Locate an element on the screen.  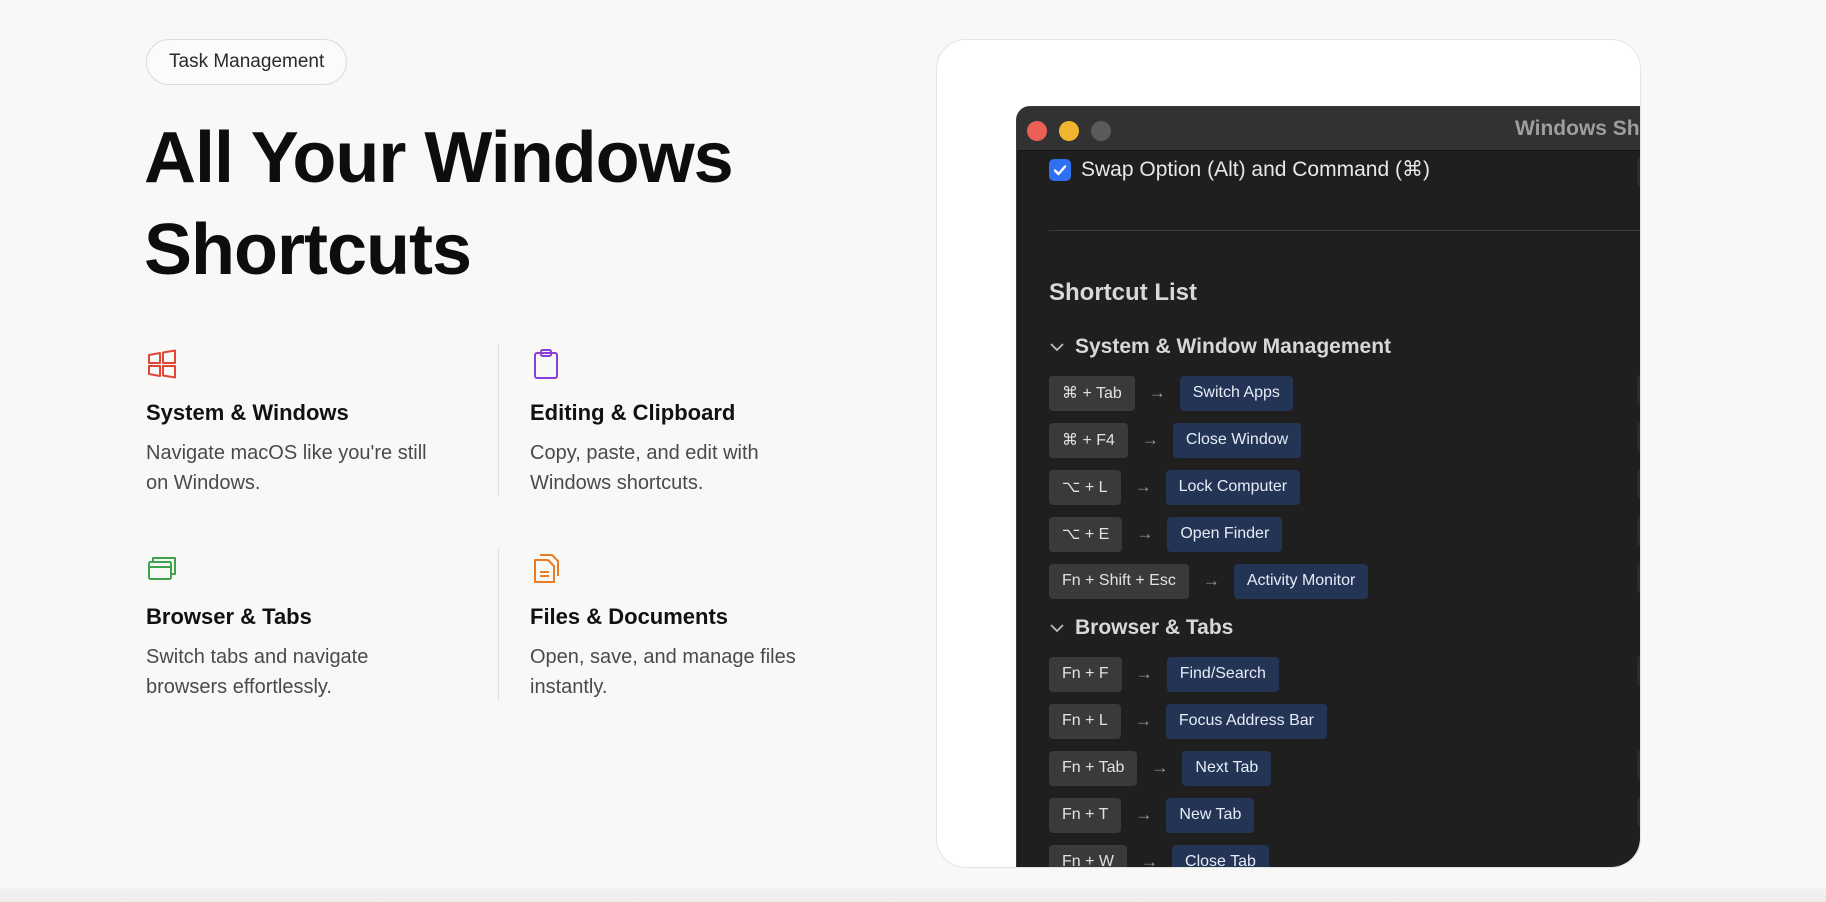
shortcut-row: Fn + Tab → Next Tab is located at coordinates (1160, 768).